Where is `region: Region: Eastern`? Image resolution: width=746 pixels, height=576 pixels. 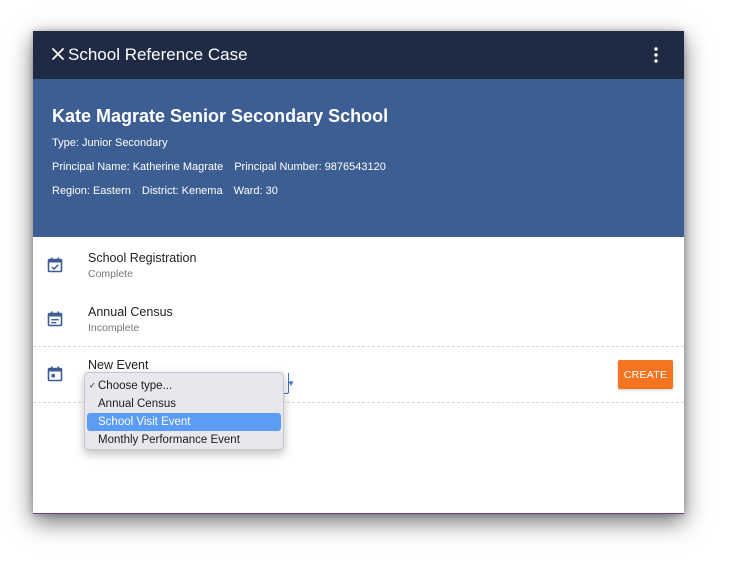
region: Region: Eastern is located at coordinates (91, 191).